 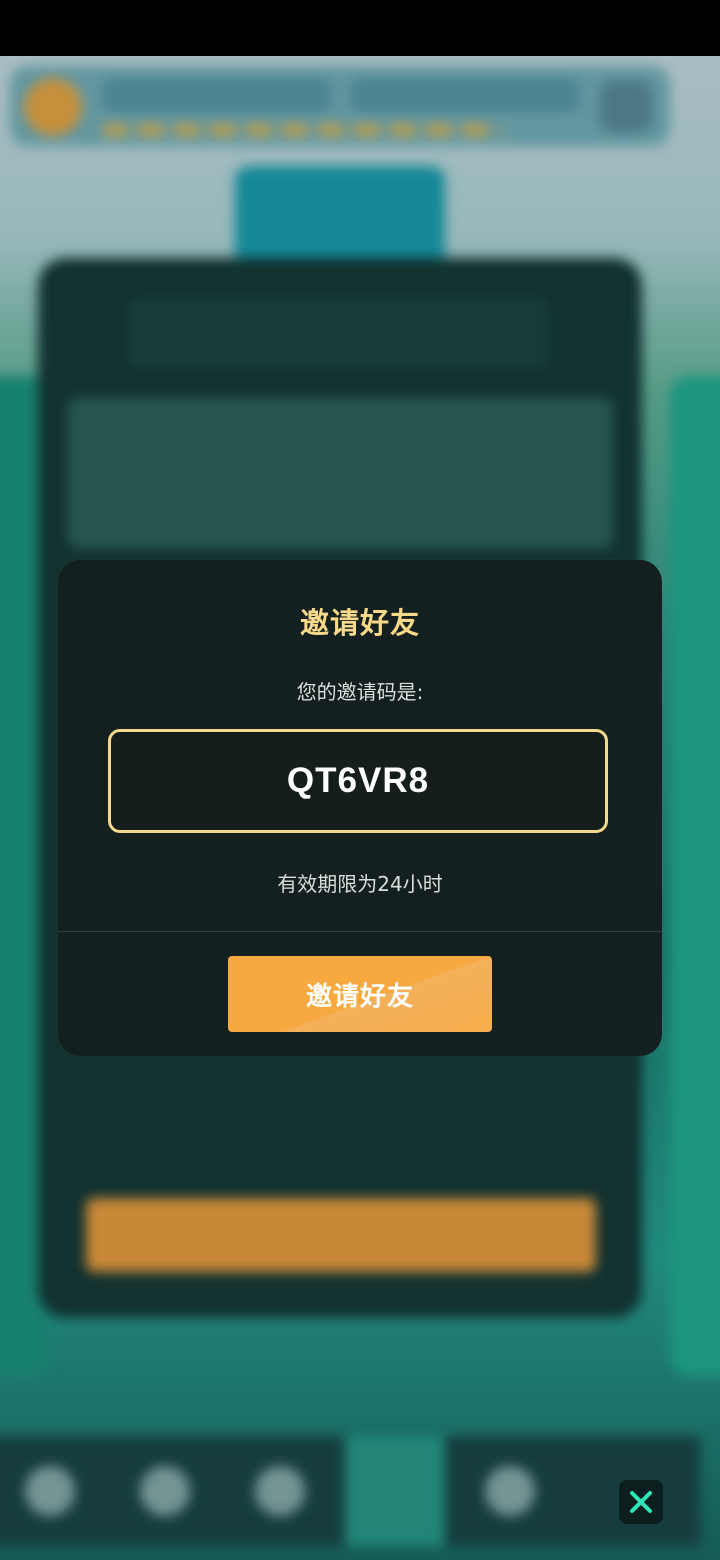 I want to click on invite-friends-button: 邀请好友, so click(x=360, y=994).